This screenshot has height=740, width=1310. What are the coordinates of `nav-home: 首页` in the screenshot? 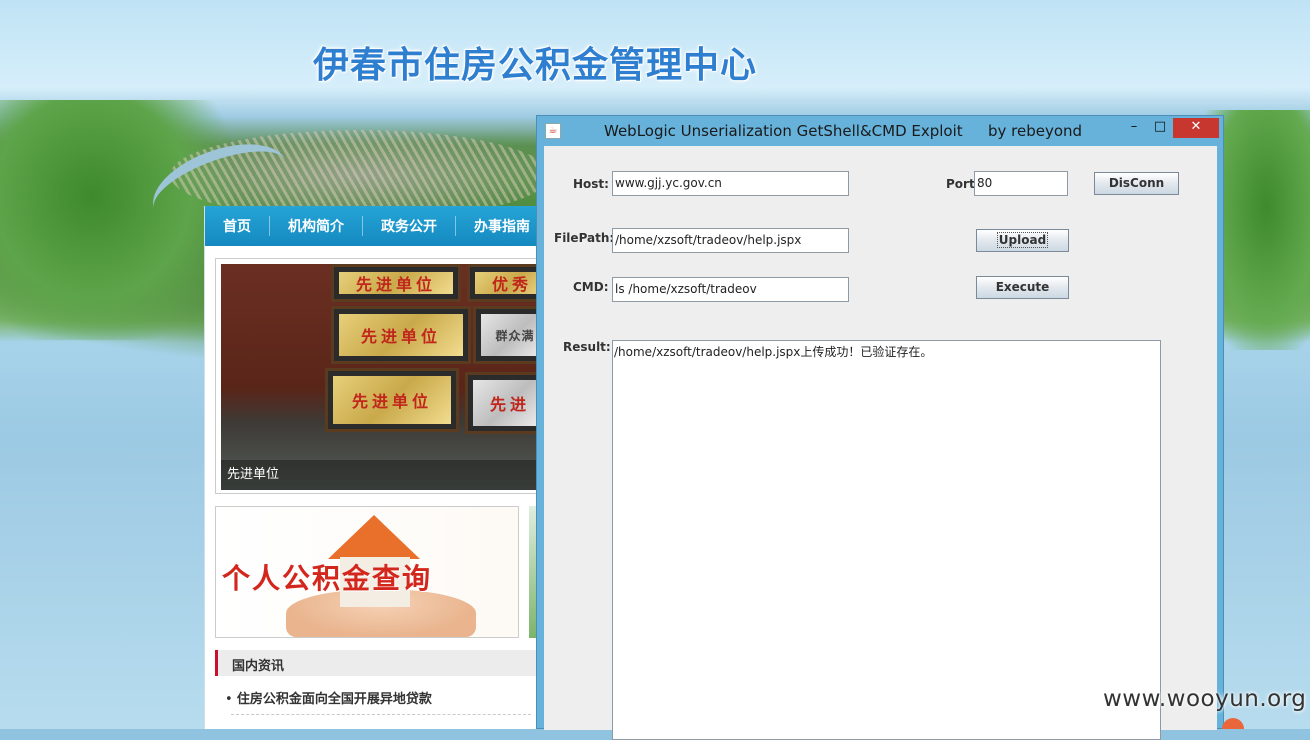 It's located at (237, 226).